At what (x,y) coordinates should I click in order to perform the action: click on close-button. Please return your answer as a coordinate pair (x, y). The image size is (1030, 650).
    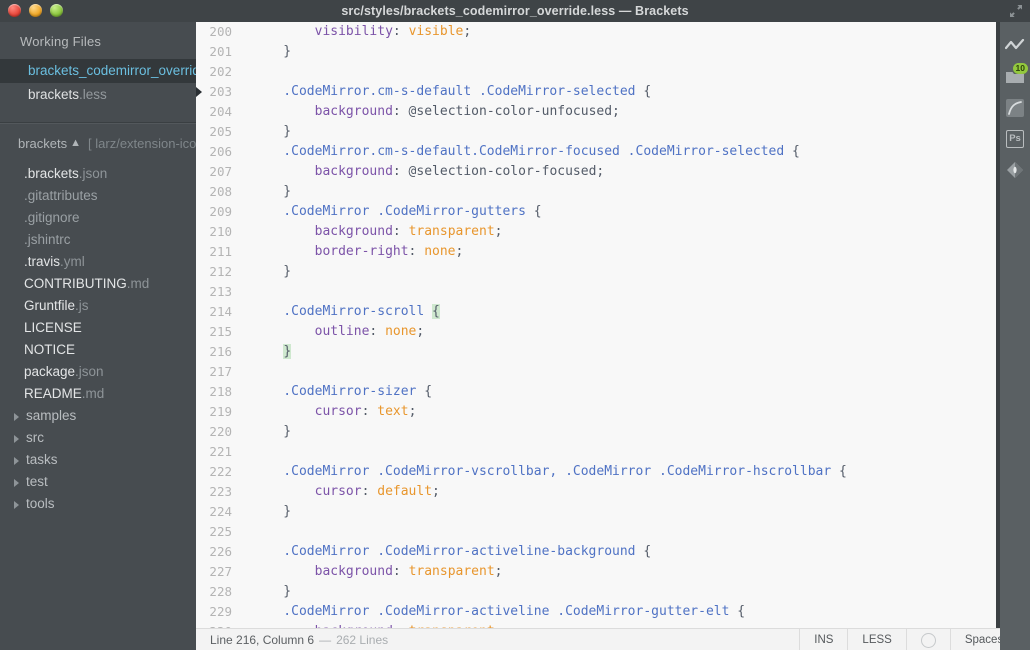
    Looking at the image, I should click on (14, 10).